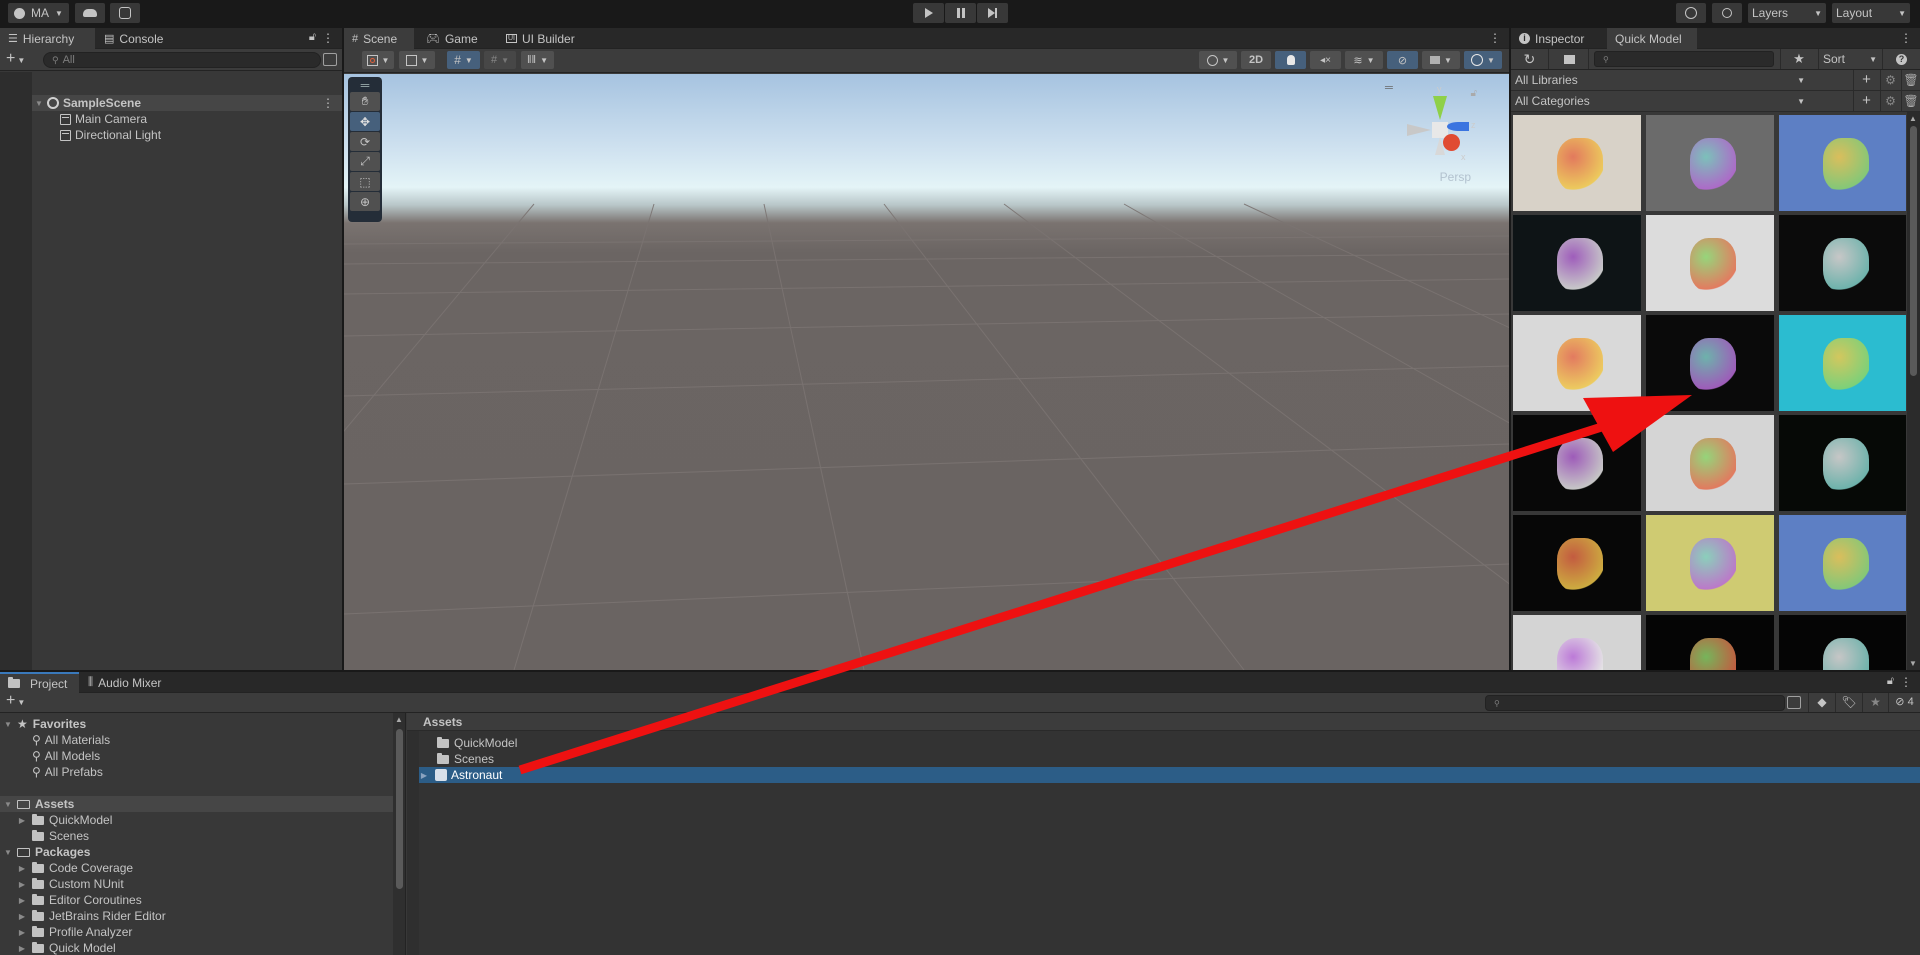  Describe the element at coordinates (1483, 60) in the screenshot. I see `gizmos-button: ▼` at that location.